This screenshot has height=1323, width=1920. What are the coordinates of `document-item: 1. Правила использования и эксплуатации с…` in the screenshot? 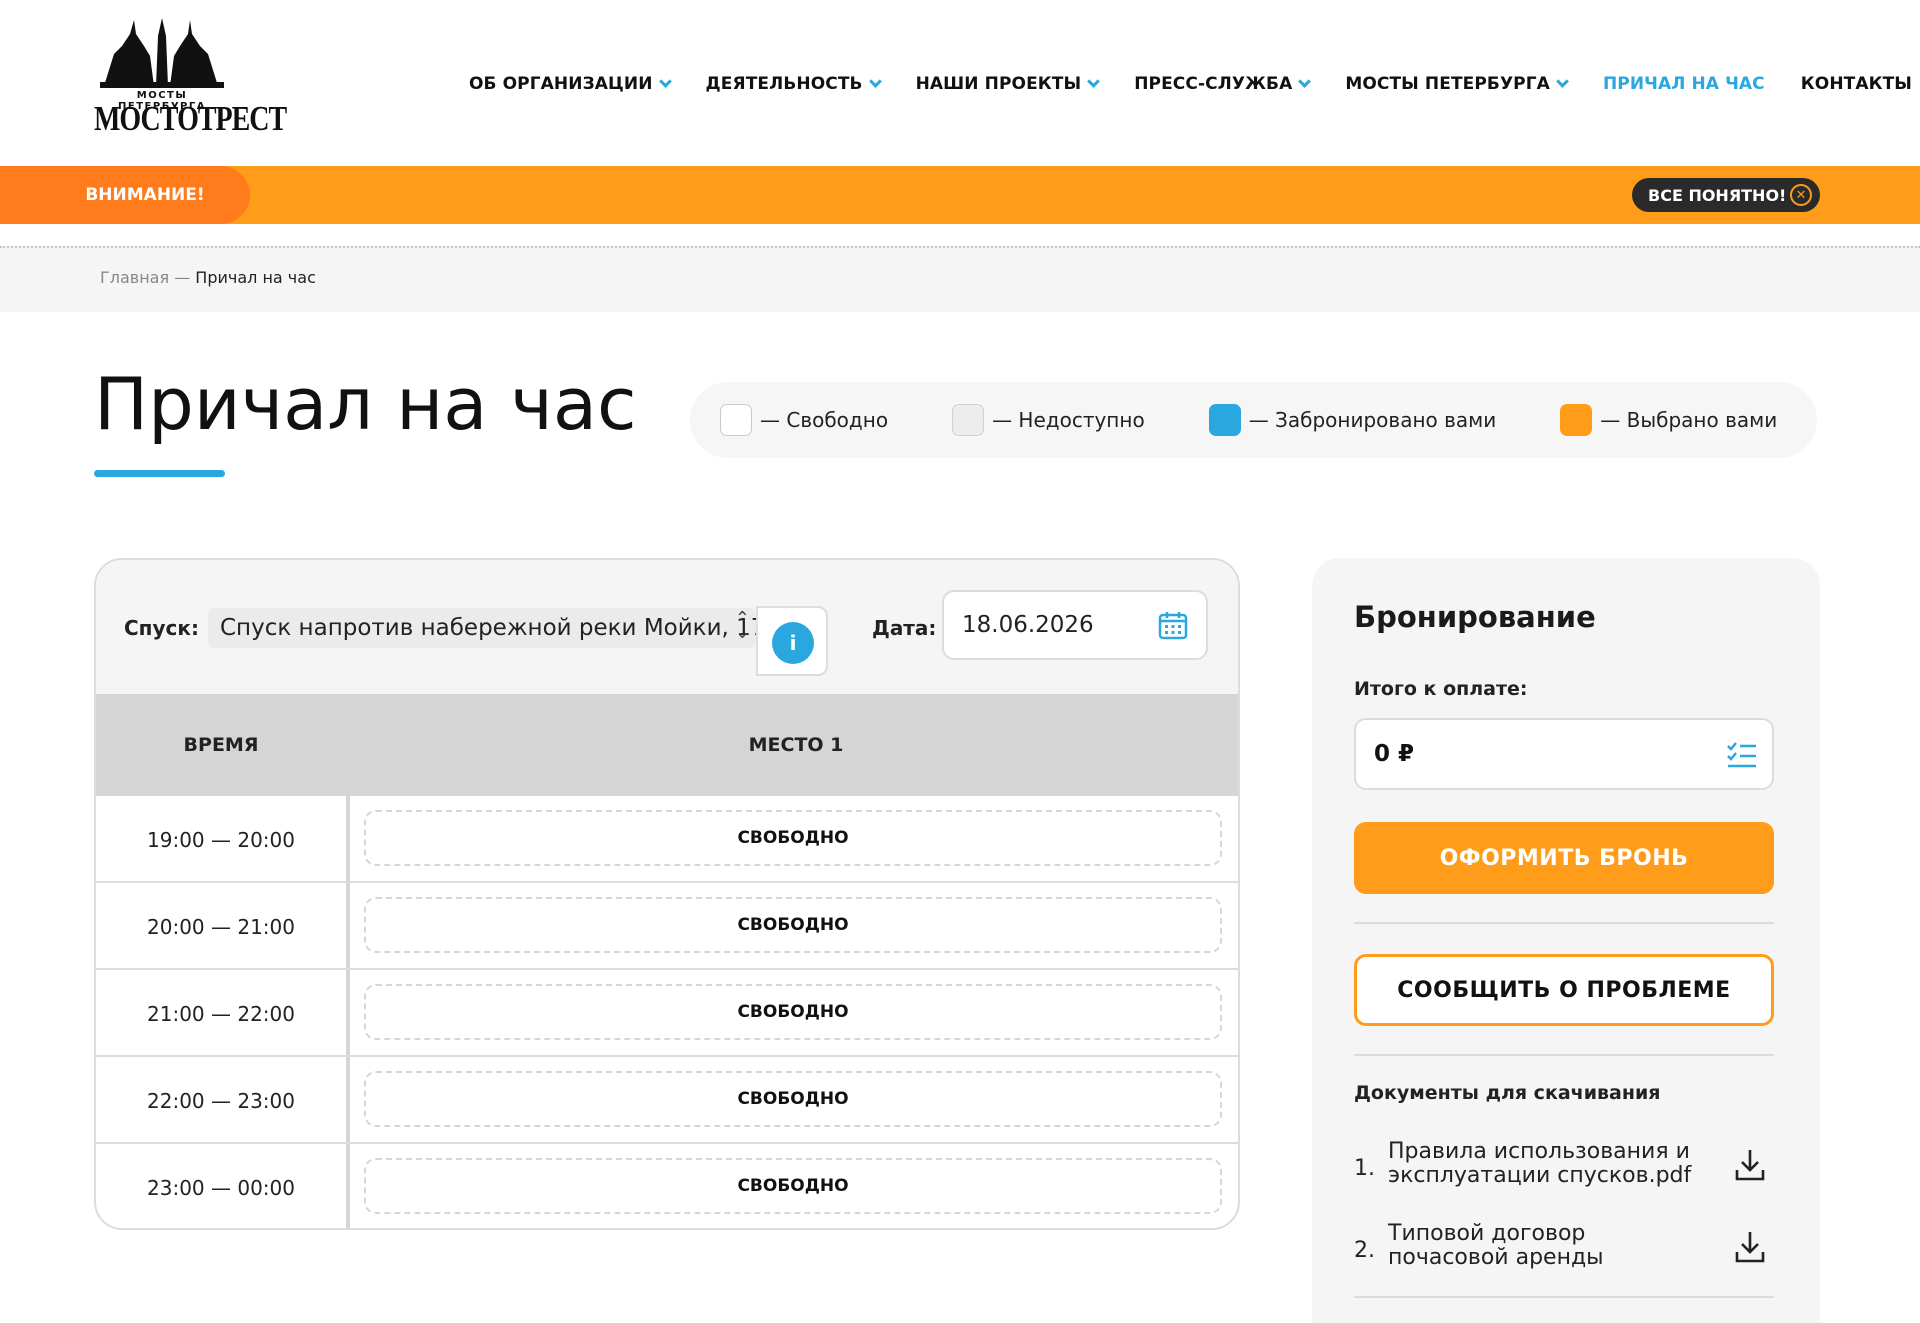 It's located at (1564, 1168).